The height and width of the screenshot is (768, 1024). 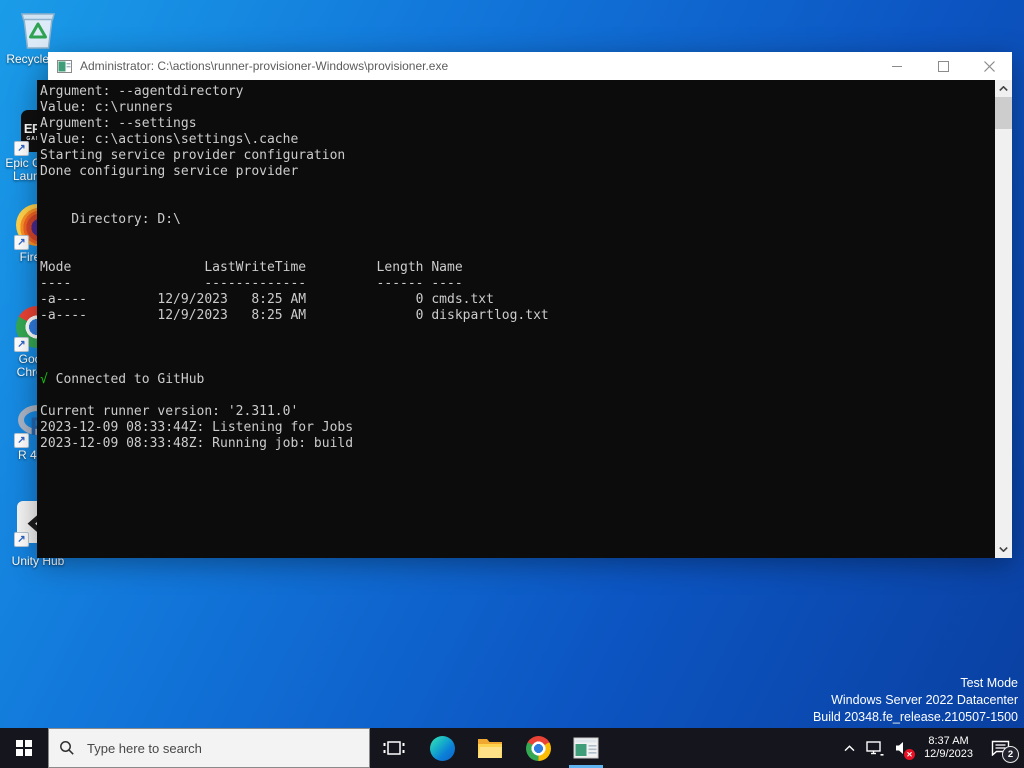 What do you see at coordinates (110, 219) in the screenshot?
I see `console-line: Directory: D:\` at bounding box center [110, 219].